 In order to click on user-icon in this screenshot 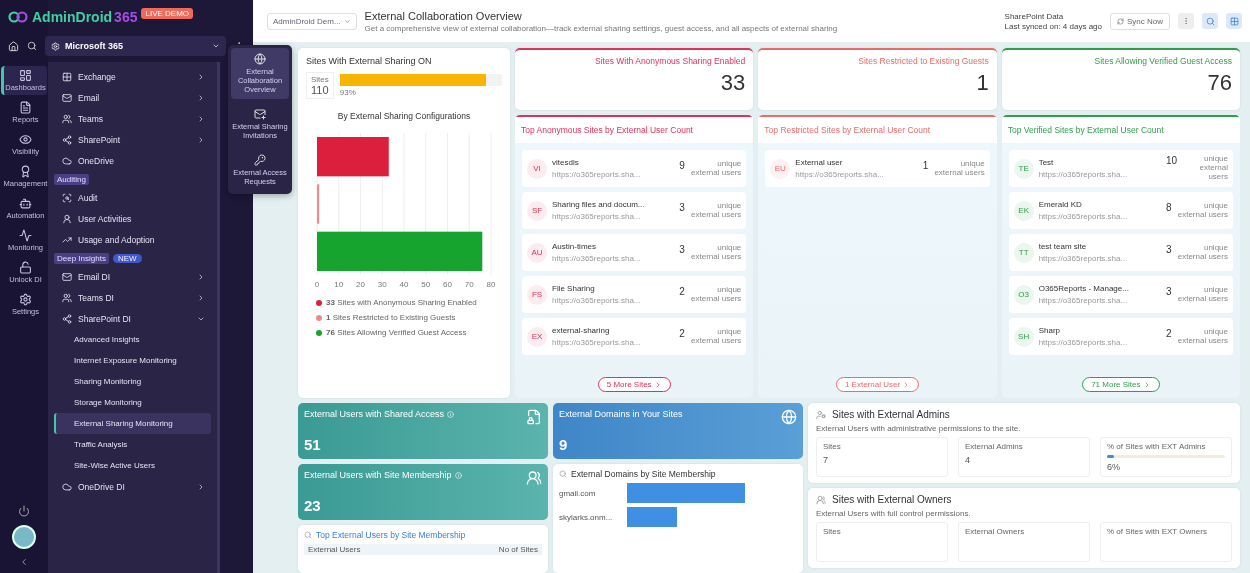, I will do `click(67, 218)`.